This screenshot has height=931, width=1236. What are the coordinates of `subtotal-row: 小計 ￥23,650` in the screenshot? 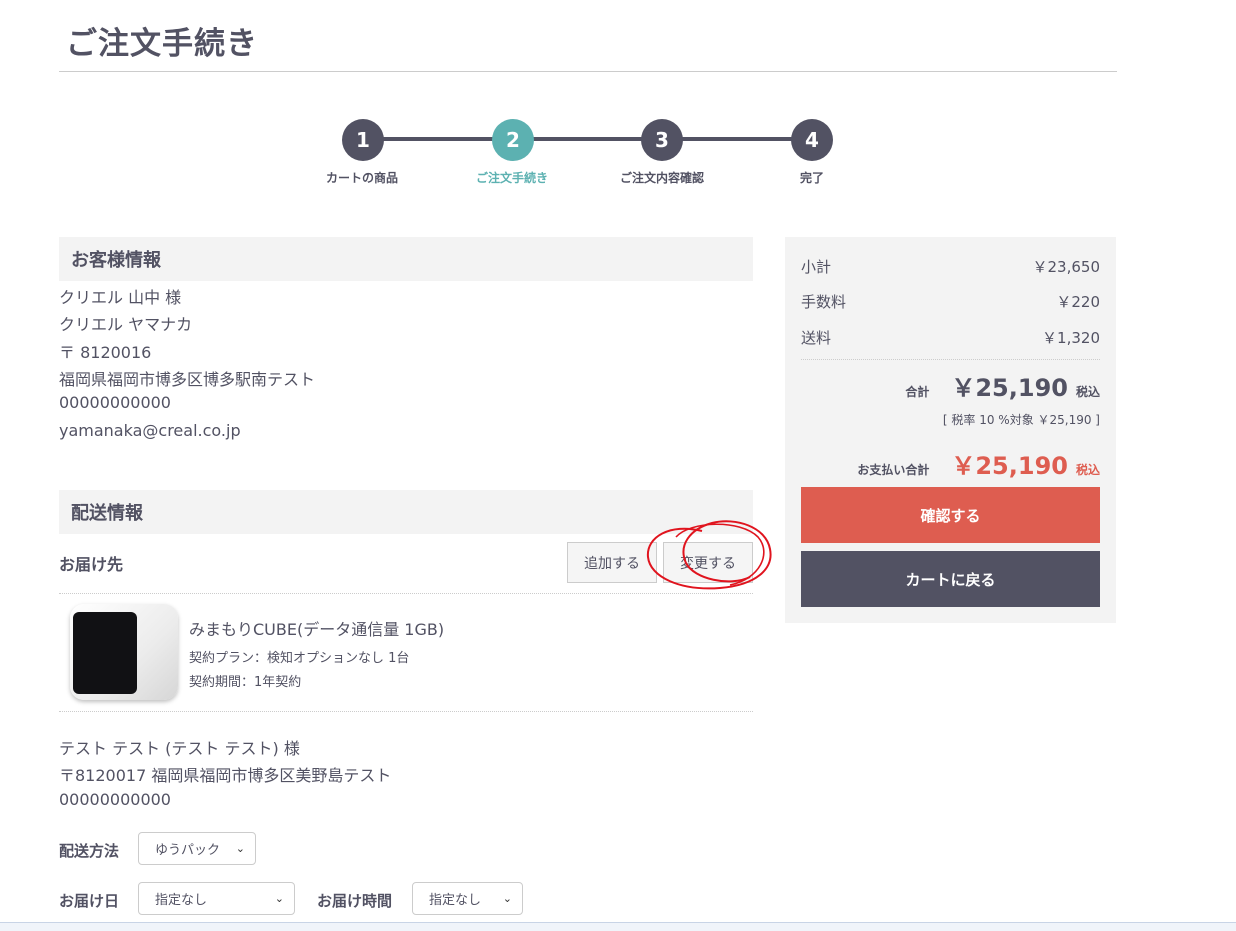 It's located at (950, 266).